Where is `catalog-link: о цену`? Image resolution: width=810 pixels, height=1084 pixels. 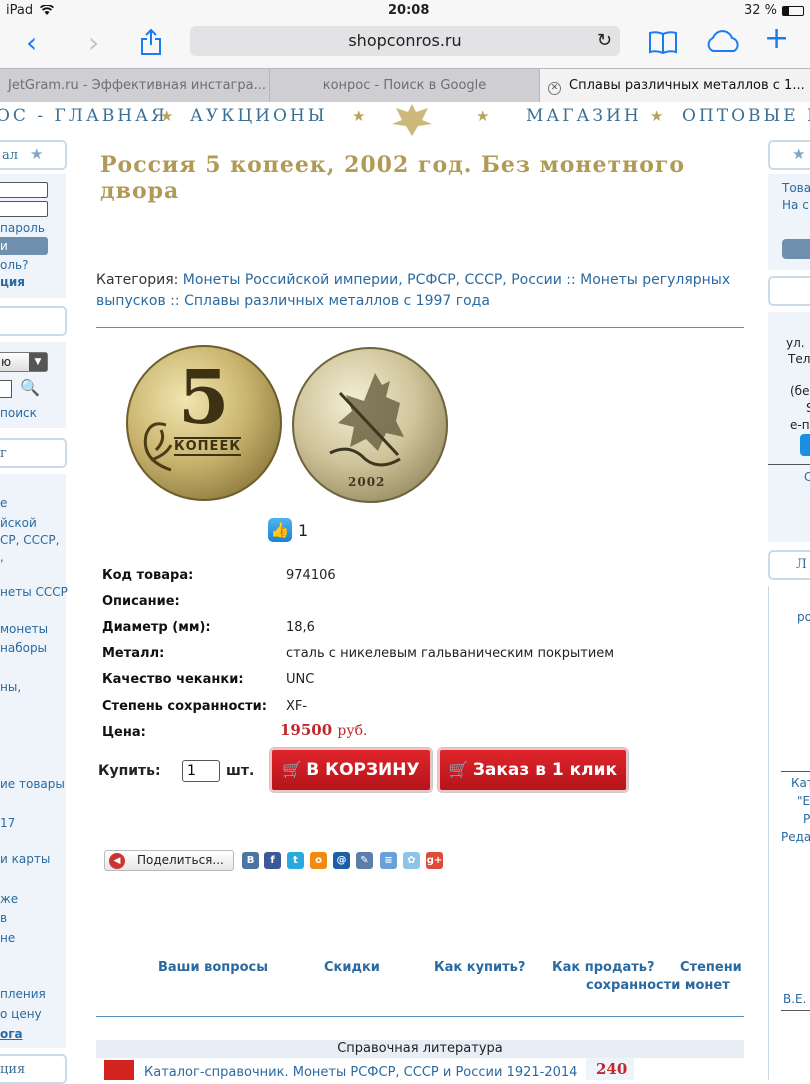 catalog-link: о цену is located at coordinates (21, 1014).